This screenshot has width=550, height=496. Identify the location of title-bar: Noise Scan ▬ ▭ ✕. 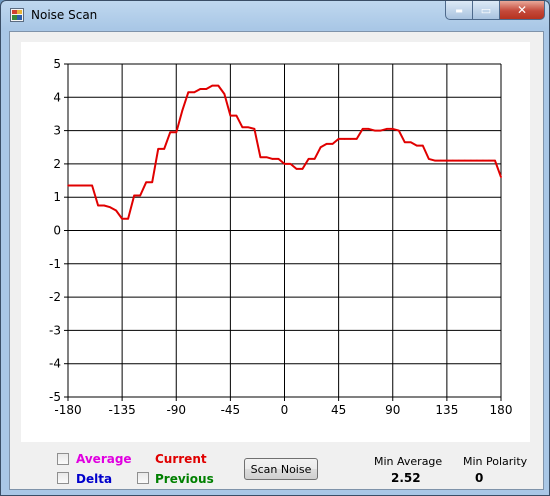
(275, 16).